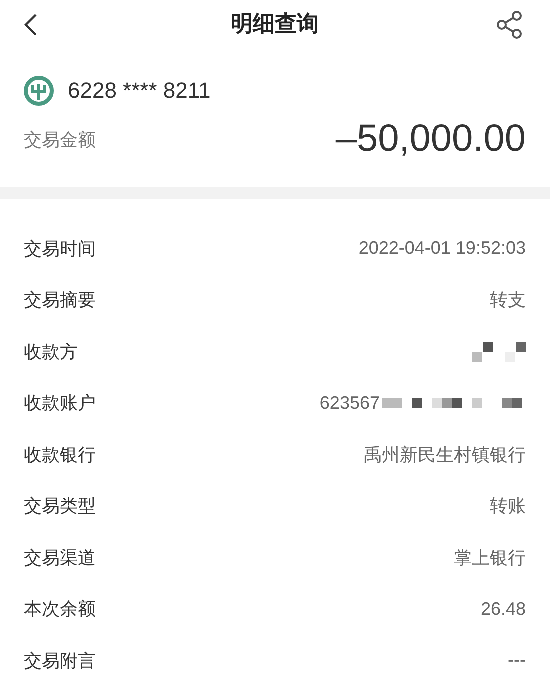  What do you see at coordinates (60, 558) in the screenshot?
I see `detail-label: 交易渠道` at bounding box center [60, 558].